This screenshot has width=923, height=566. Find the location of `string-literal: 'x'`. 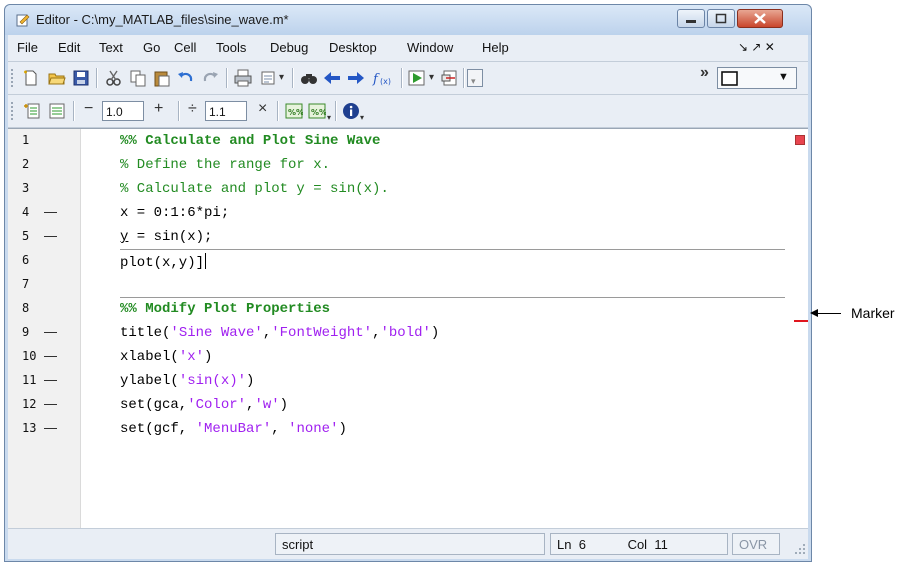

string-literal: 'x' is located at coordinates (191, 357).